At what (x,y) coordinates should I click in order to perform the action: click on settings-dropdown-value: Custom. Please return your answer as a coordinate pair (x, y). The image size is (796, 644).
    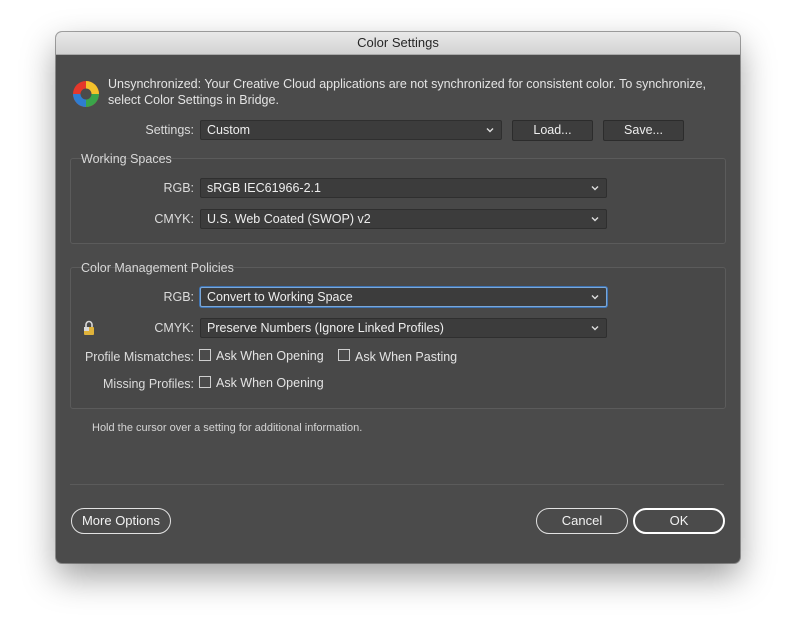
    Looking at the image, I should click on (229, 130).